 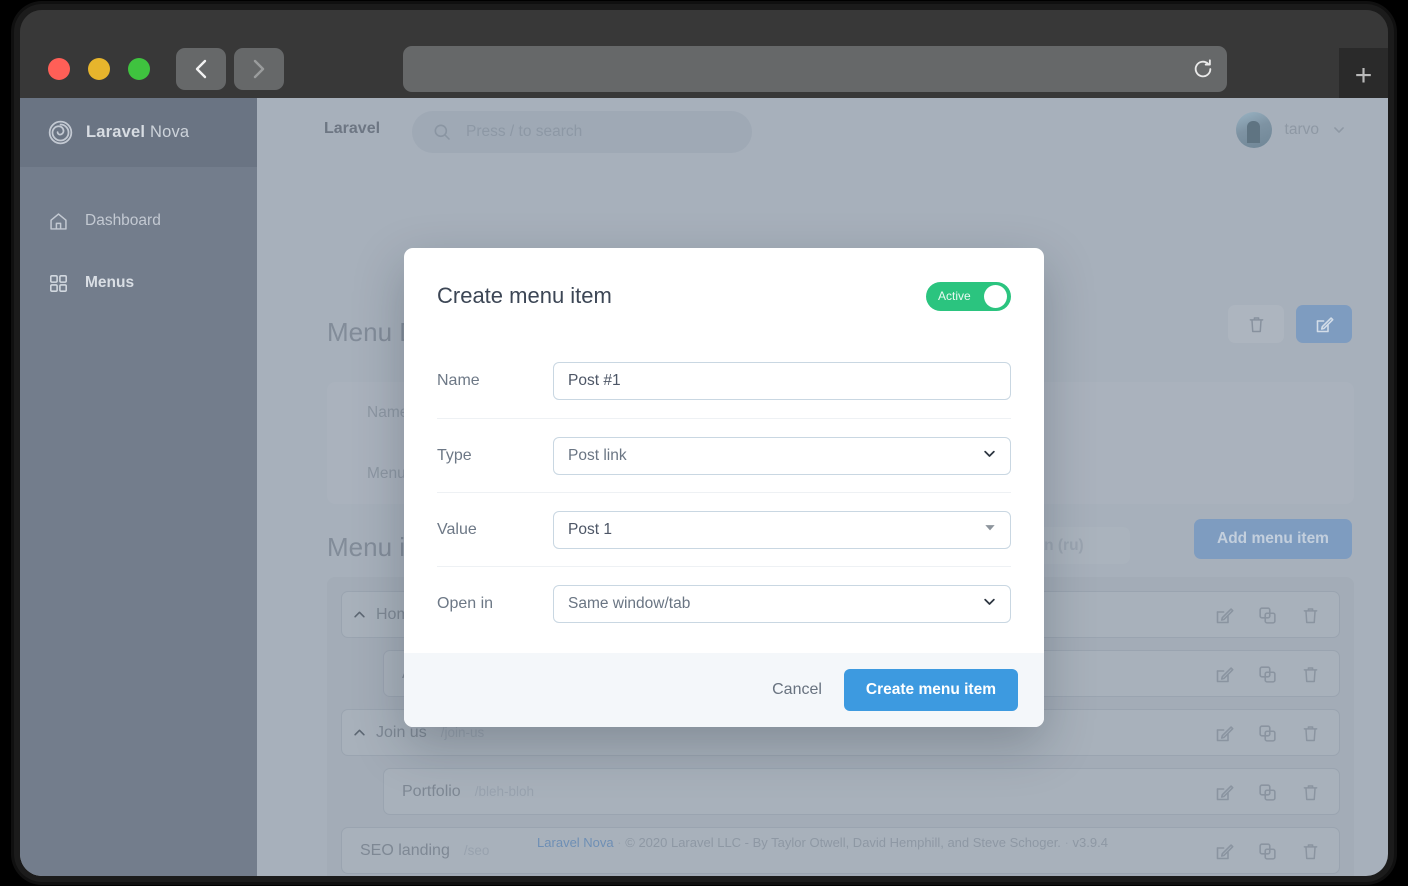 What do you see at coordinates (590, 529) in the screenshot?
I see `field-value: Post 1` at bounding box center [590, 529].